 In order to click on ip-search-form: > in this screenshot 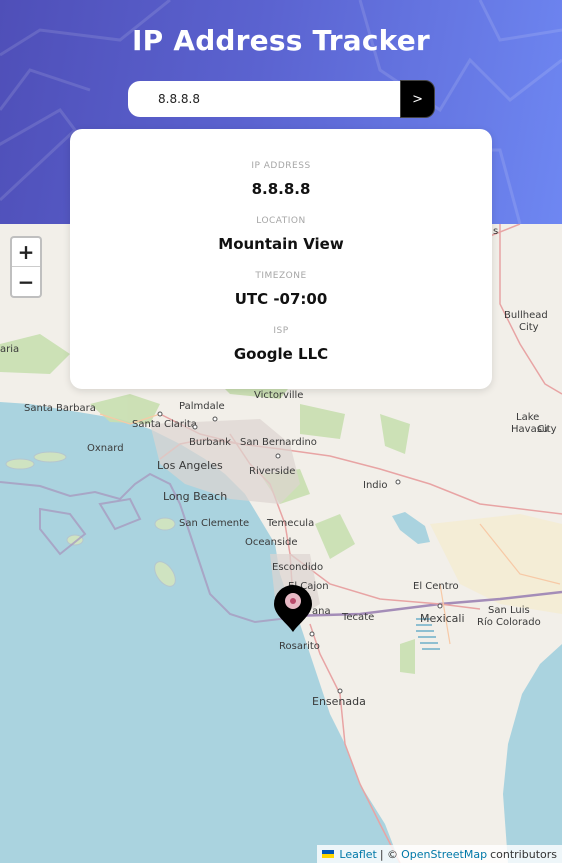, I will do `click(281, 99)`.